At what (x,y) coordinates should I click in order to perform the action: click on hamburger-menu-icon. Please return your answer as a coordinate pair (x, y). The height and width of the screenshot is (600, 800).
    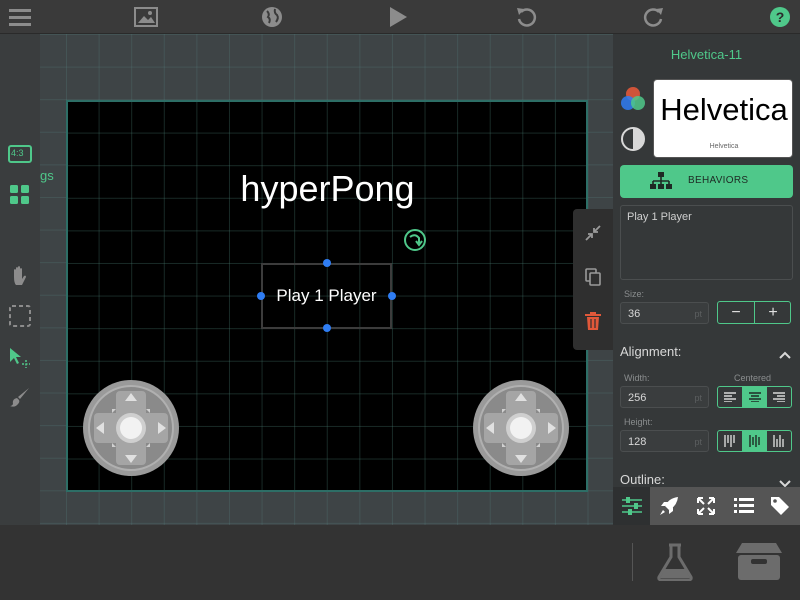
    Looking at the image, I should click on (20, 17).